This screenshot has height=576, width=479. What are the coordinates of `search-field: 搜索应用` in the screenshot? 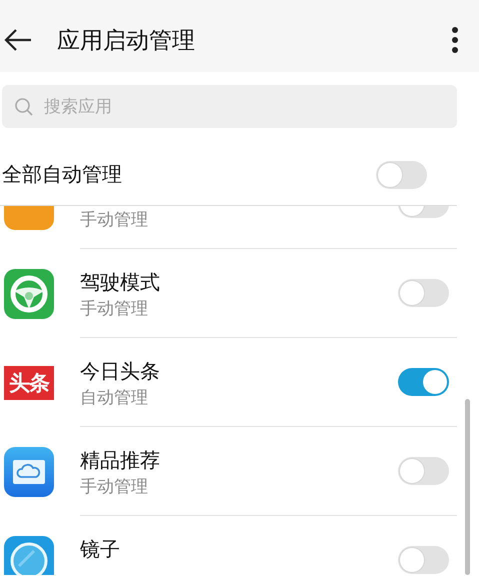 It's located at (229, 106).